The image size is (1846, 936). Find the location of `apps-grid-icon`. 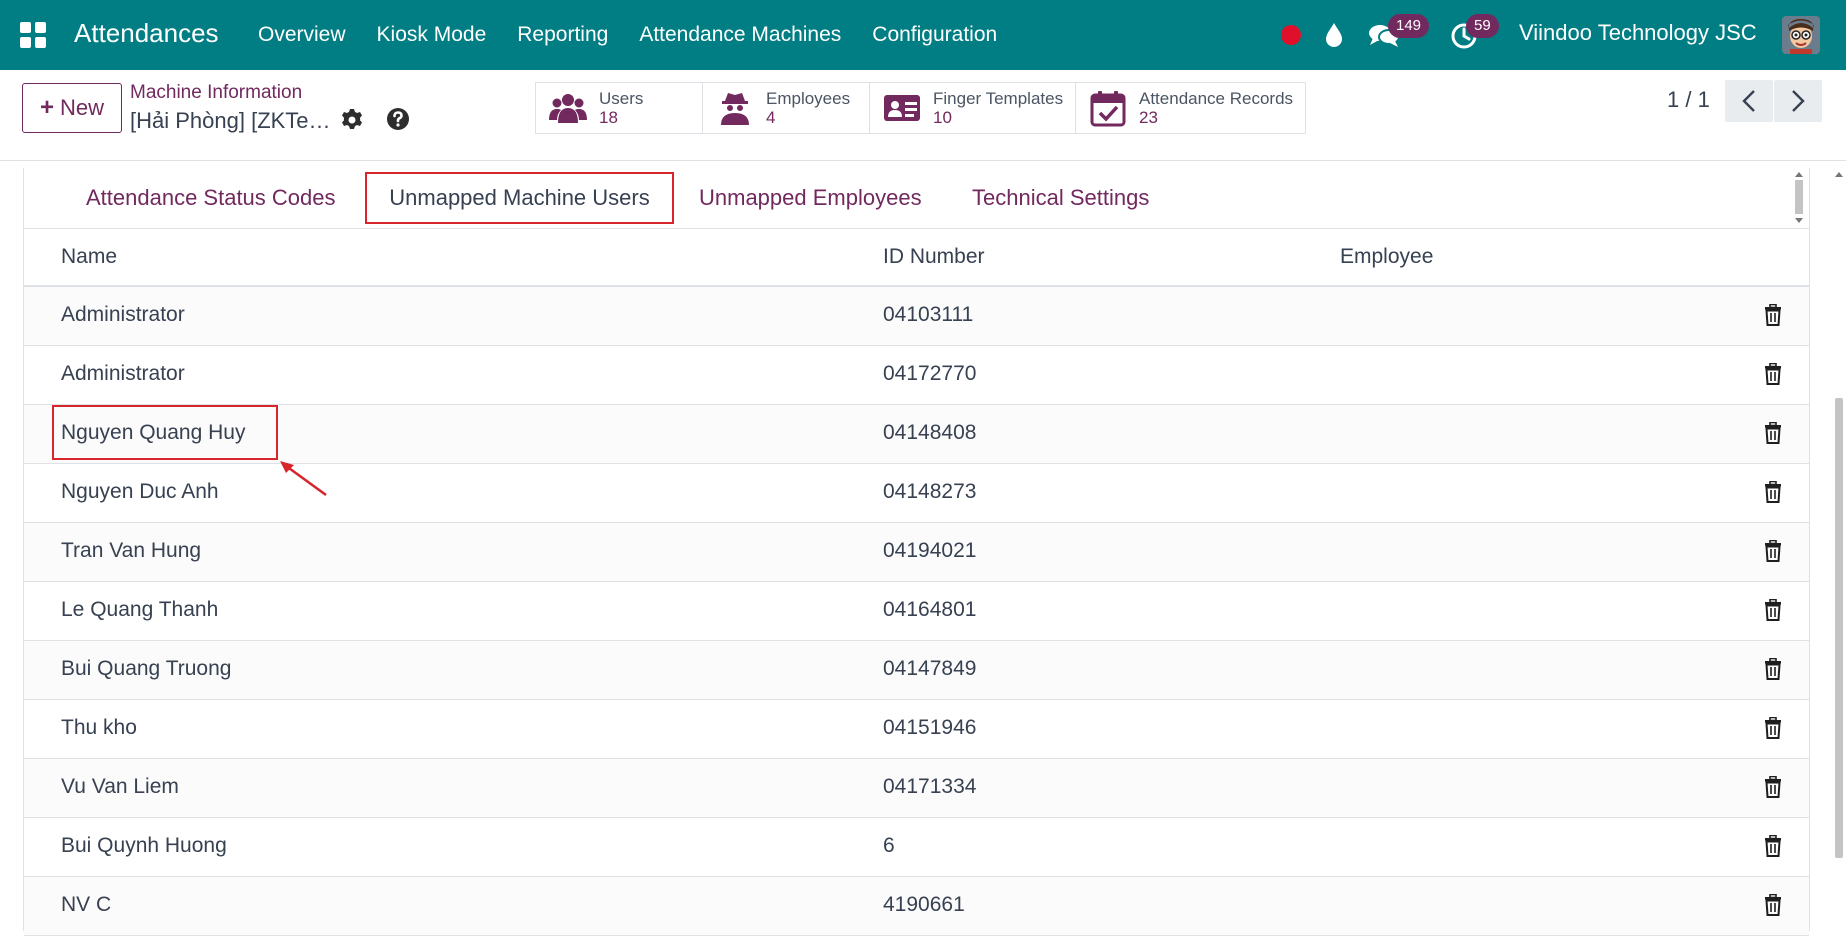

apps-grid-icon is located at coordinates (33, 35).